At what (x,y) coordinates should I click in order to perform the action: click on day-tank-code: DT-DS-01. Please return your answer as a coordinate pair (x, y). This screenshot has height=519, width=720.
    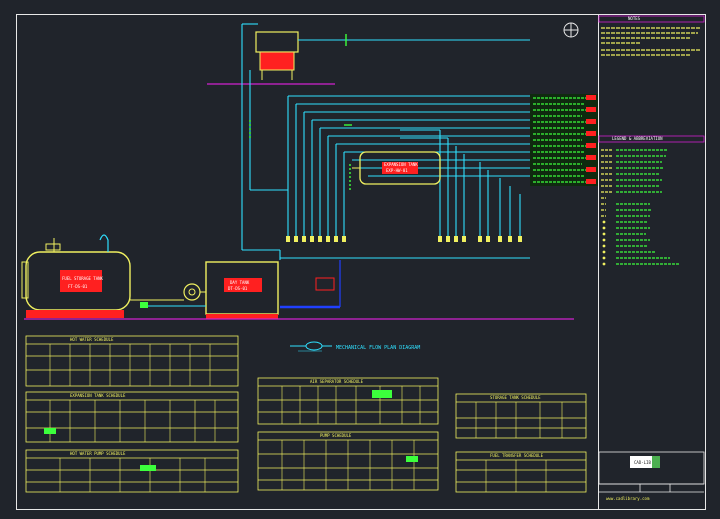
    Looking at the image, I should click on (238, 288).